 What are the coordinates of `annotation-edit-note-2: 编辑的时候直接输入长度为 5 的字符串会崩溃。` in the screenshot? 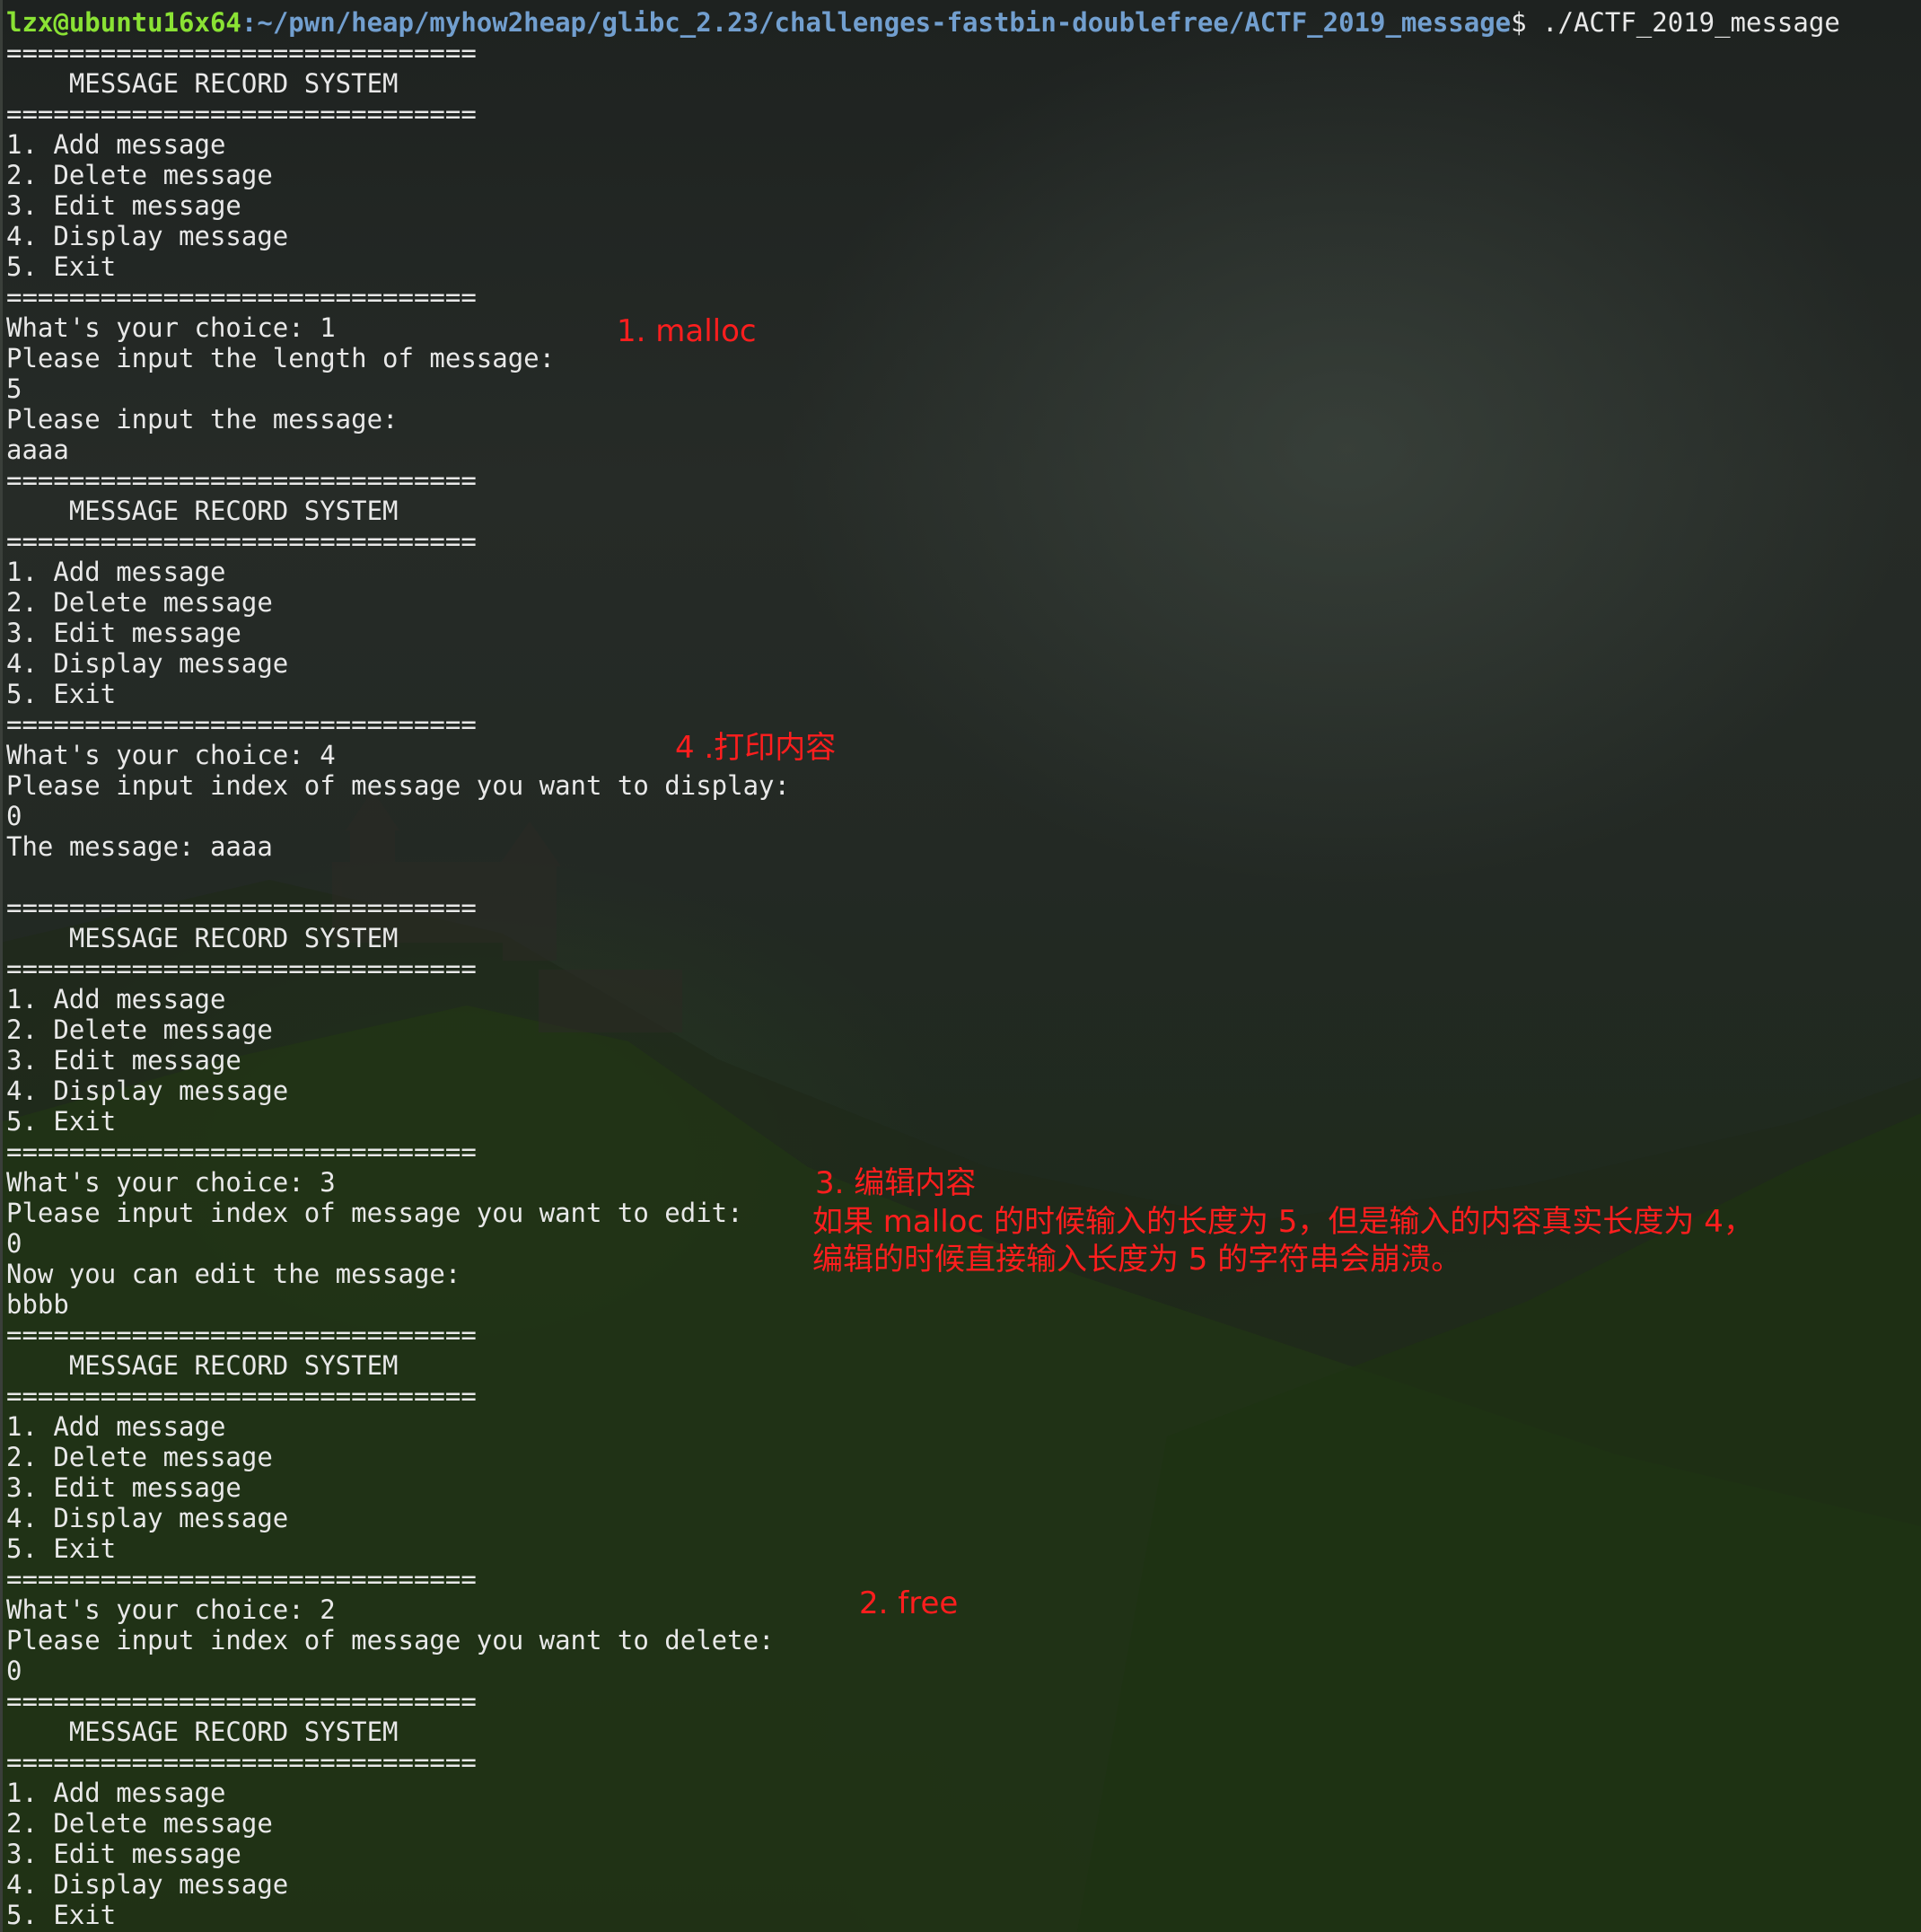 It's located at (1137, 1260).